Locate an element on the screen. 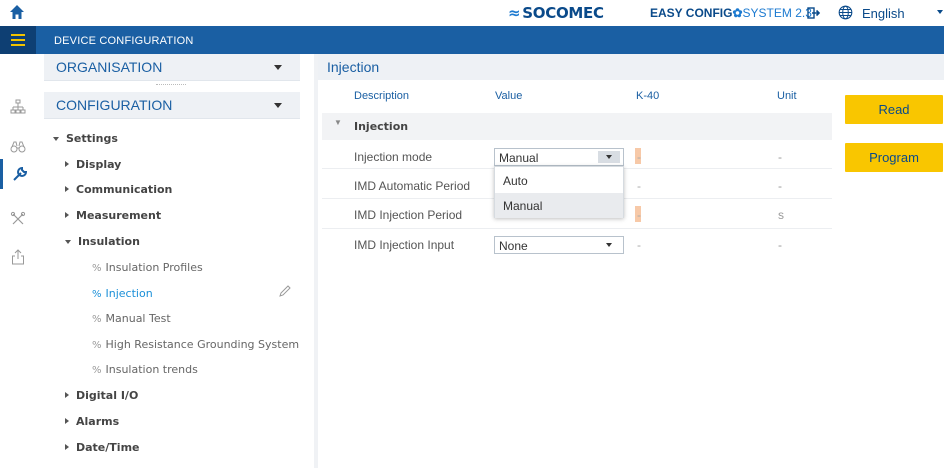 This screenshot has height=468, width=944. export-icon is located at coordinates (18, 257).